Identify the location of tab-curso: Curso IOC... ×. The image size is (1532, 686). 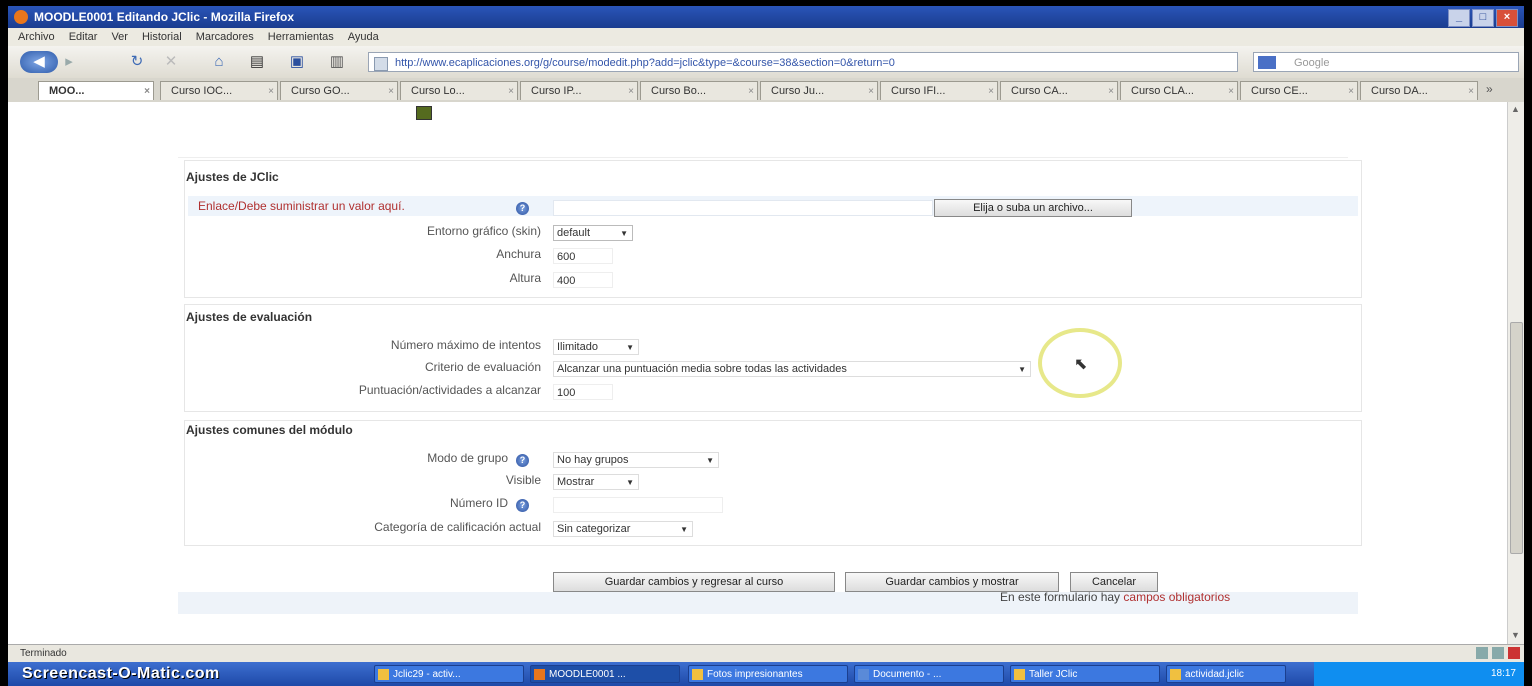
(219, 90).